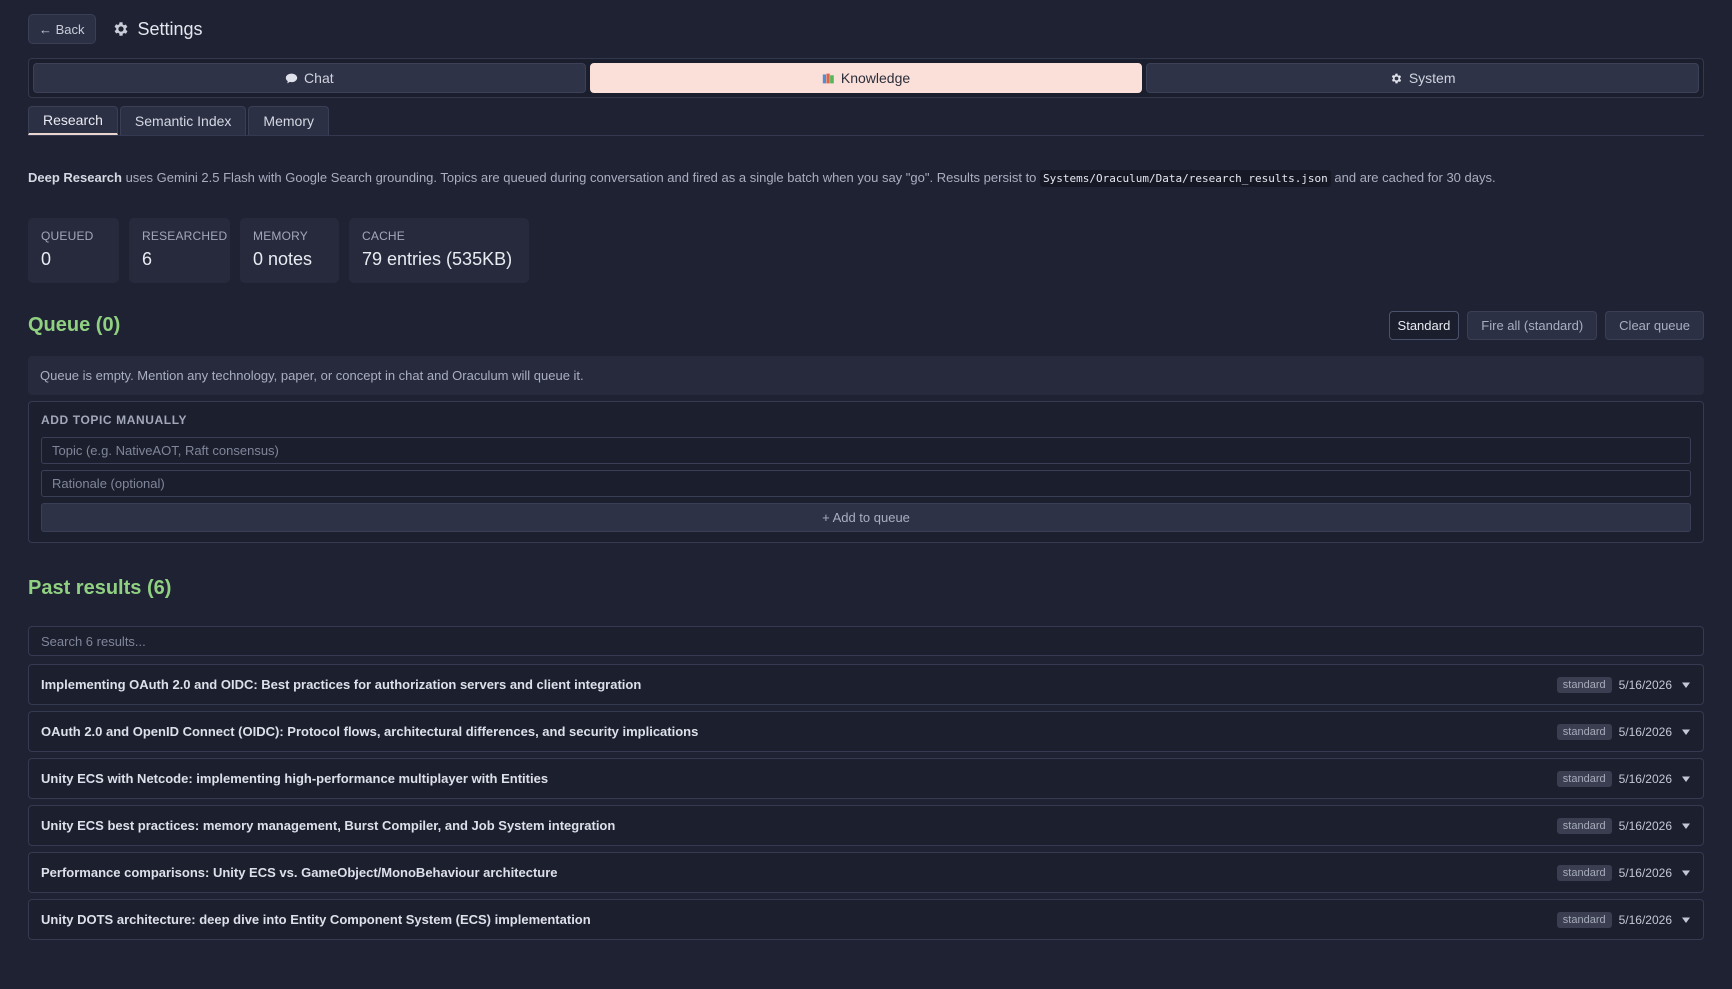  Describe the element at coordinates (280, 236) in the screenshot. I see `stat-label: MEMORY` at that location.